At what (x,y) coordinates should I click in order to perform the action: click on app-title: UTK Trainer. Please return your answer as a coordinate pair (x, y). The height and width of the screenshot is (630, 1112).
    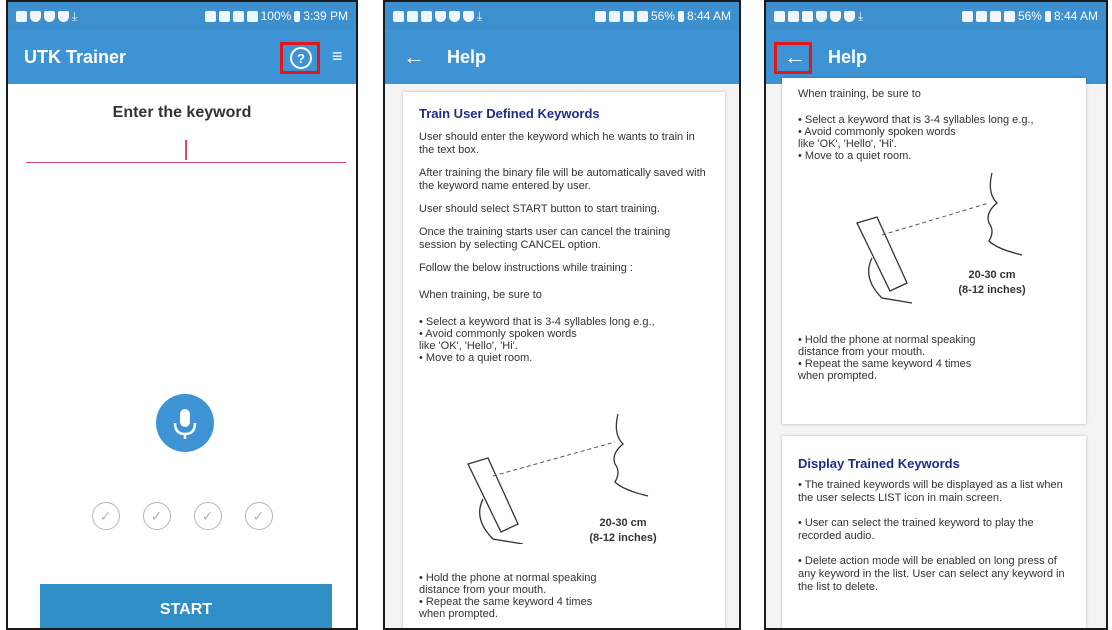
    Looking at the image, I should click on (75, 56).